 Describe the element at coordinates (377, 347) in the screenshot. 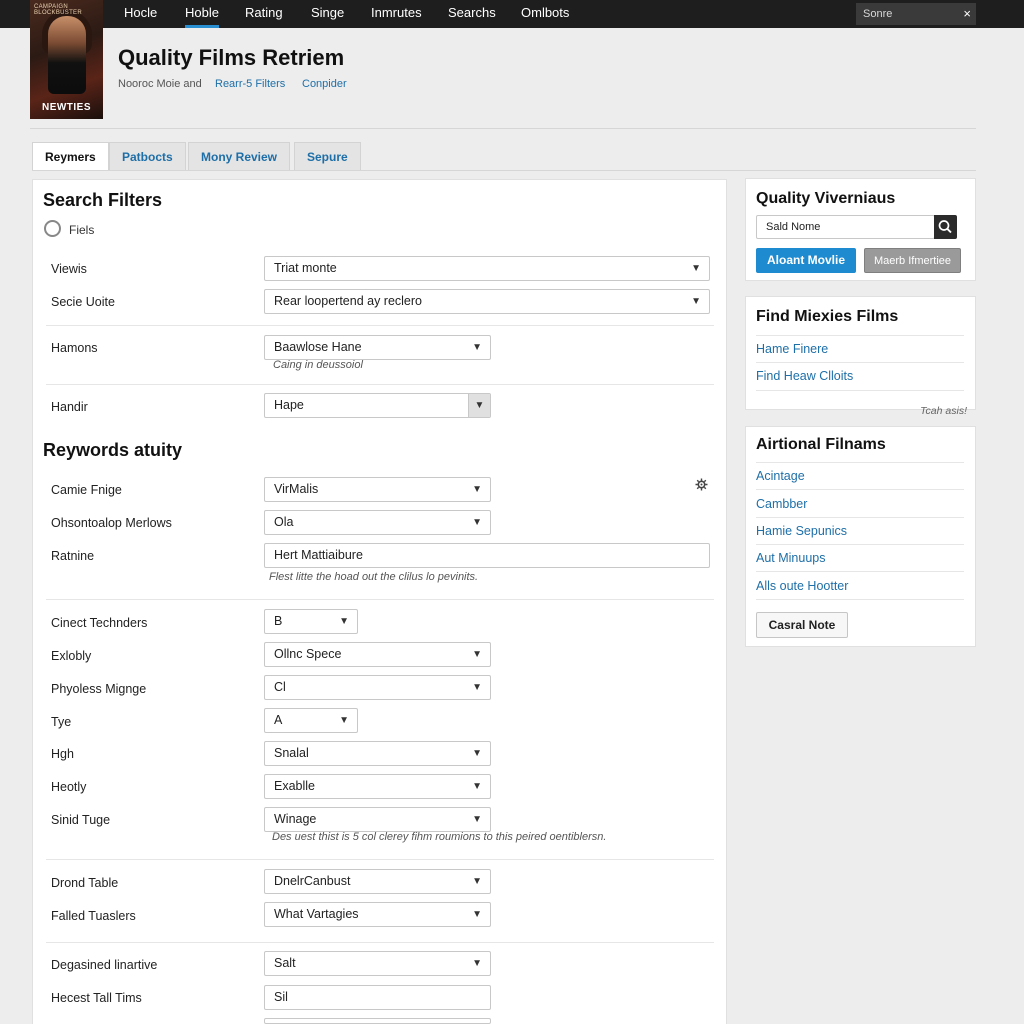

I see `hamons-select: Baawlose Hane ▼` at that location.